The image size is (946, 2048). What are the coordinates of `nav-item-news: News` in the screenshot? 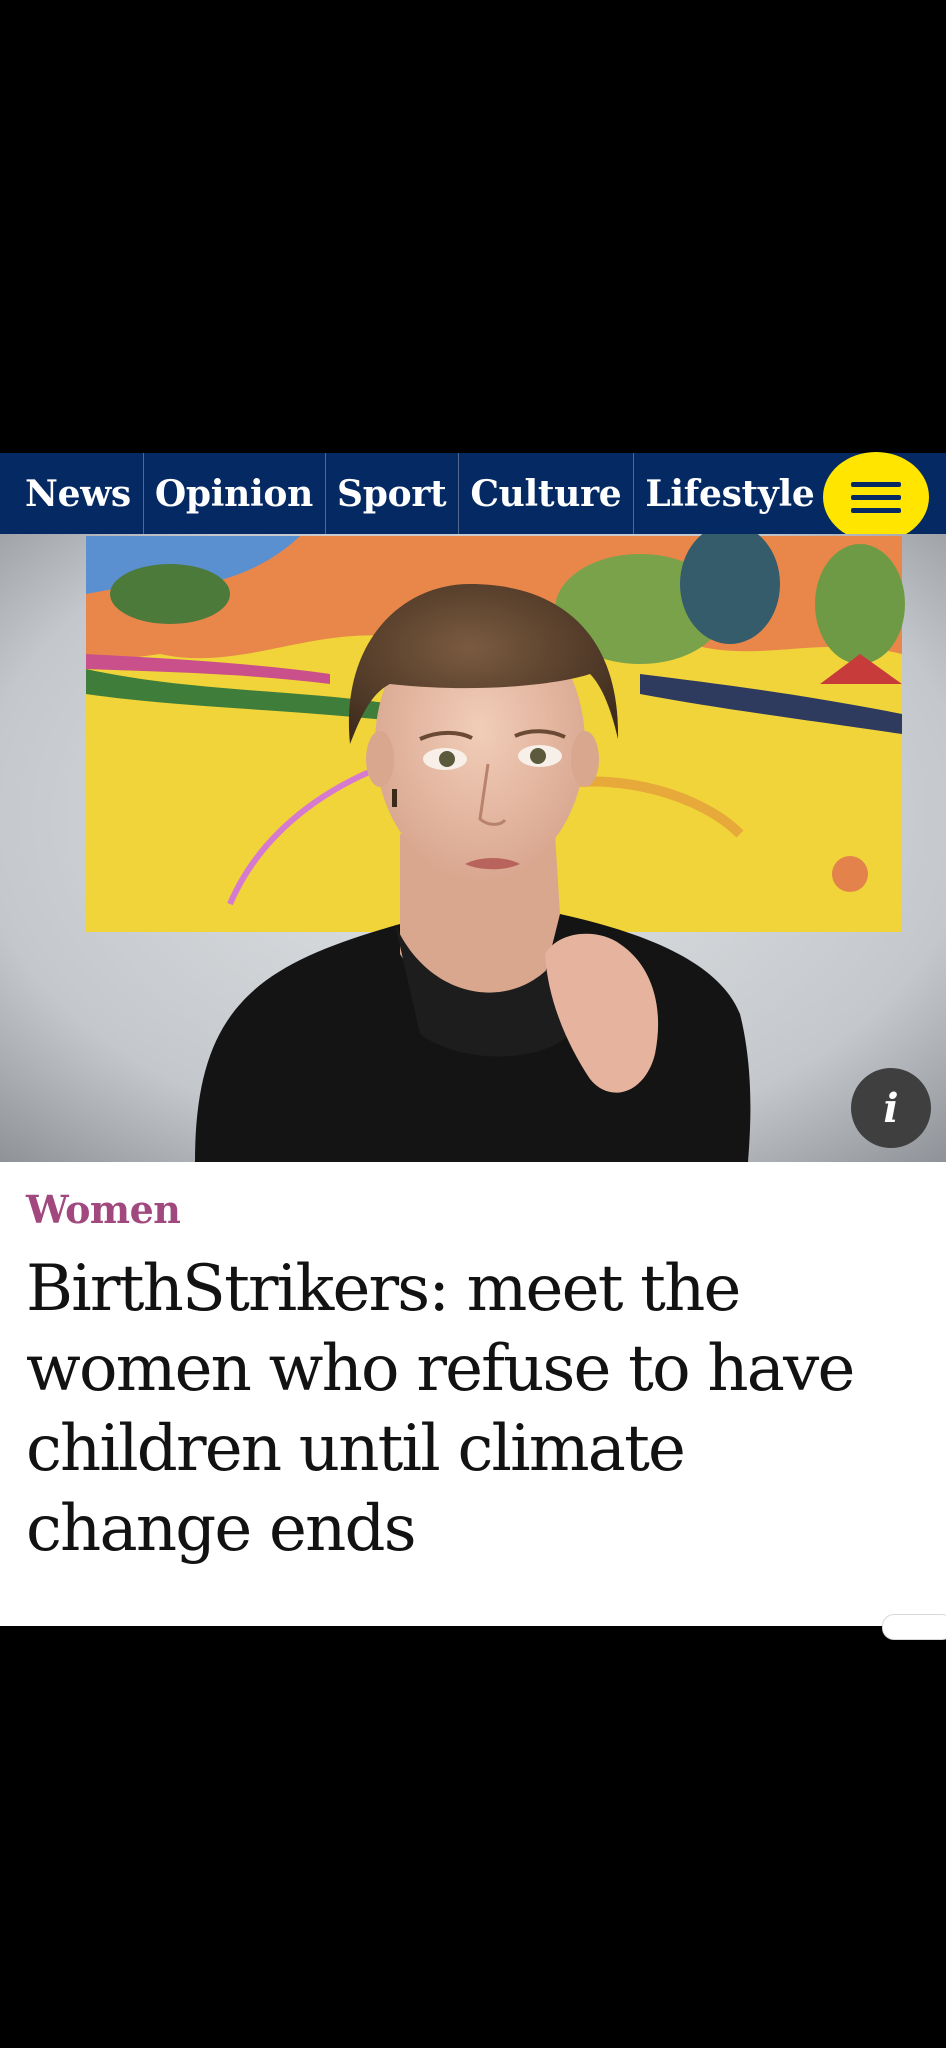 It's located at (72, 493).